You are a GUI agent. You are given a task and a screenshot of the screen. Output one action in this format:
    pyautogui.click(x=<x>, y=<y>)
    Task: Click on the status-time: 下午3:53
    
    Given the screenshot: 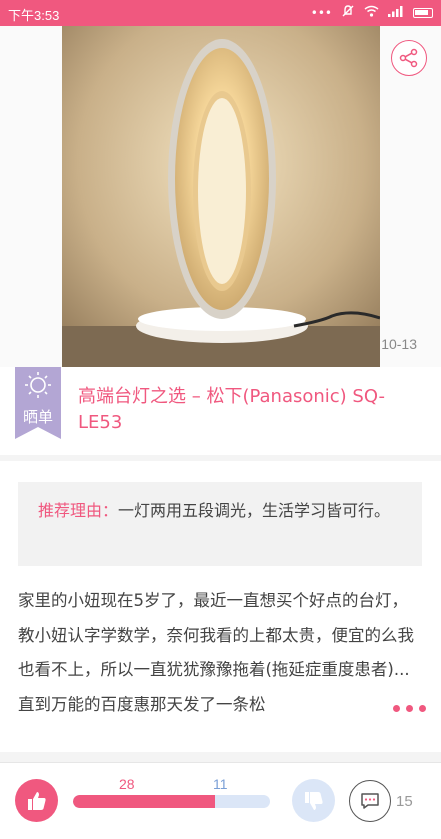 What is the action you would take?
    pyautogui.click(x=34, y=15)
    